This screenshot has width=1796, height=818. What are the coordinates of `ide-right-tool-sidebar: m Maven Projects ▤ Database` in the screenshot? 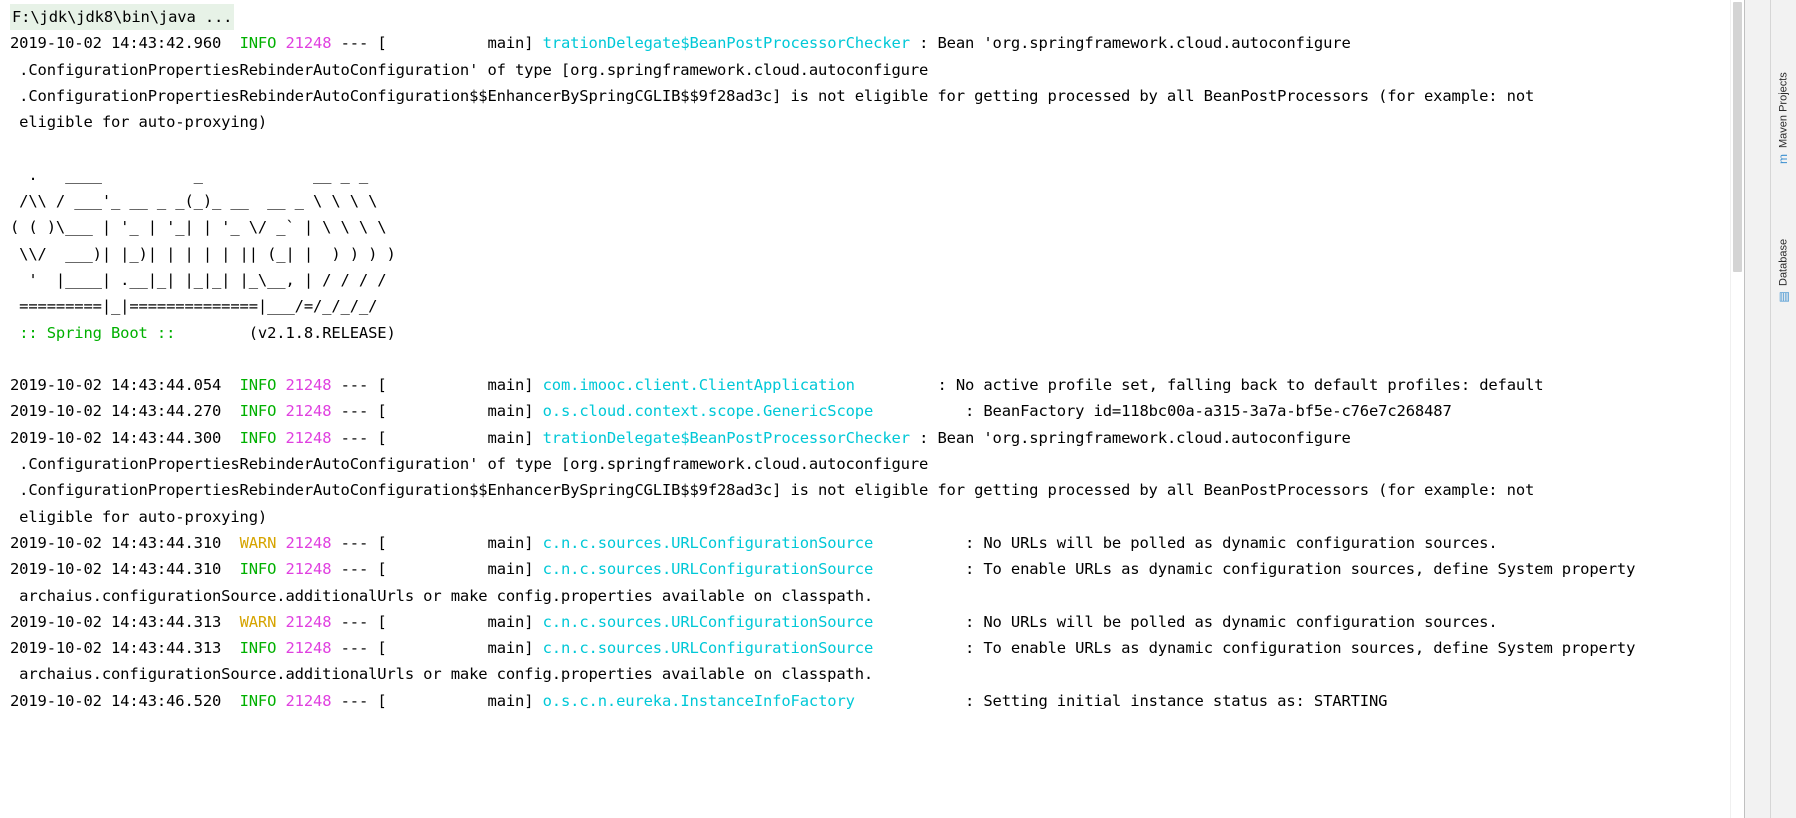 It's located at (1770, 409).